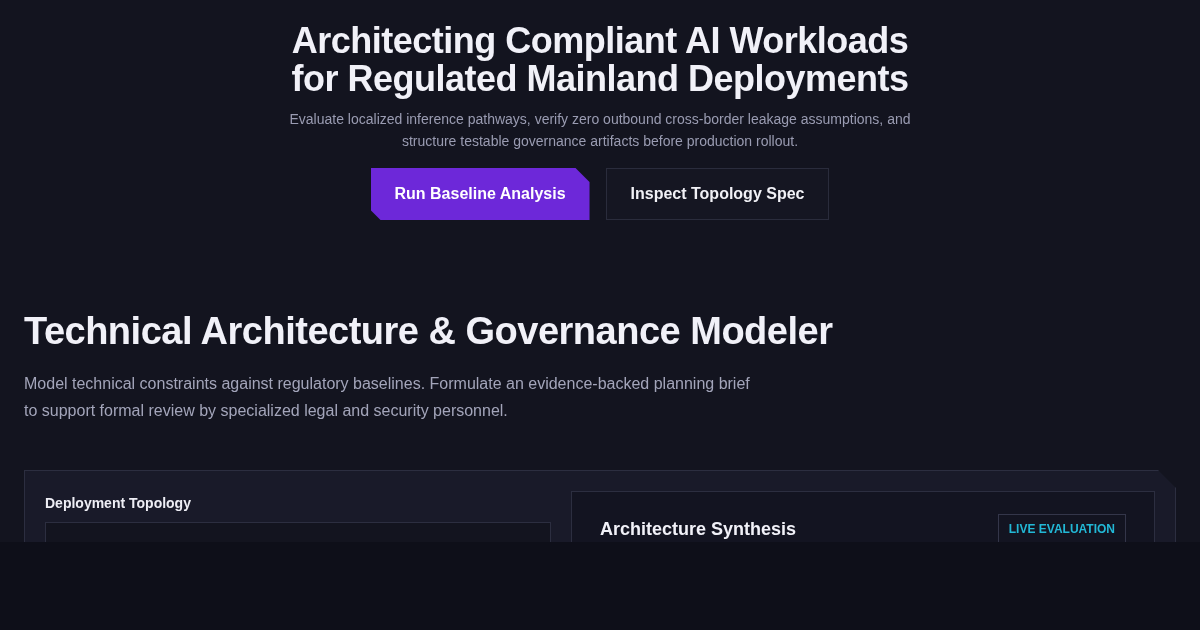 The width and height of the screenshot is (1200, 630). What do you see at coordinates (387, 397) in the screenshot?
I see `section-description: Model technical constraints against regulatory baselines. Formulate an evidence-backed planning brief to support formal review by specialized legal and security personnel.` at bounding box center [387, 397].